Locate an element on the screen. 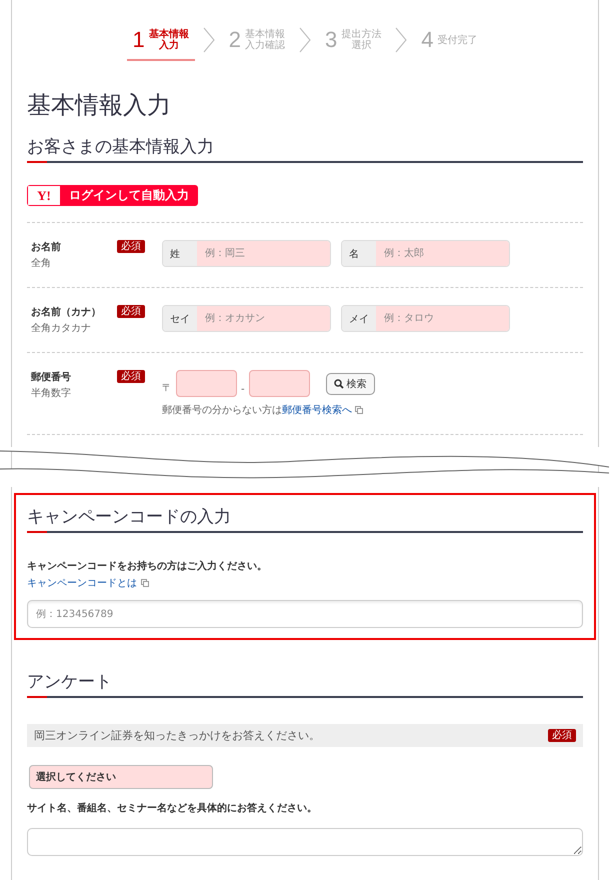  search-icon is located at coordinates (339, 383).